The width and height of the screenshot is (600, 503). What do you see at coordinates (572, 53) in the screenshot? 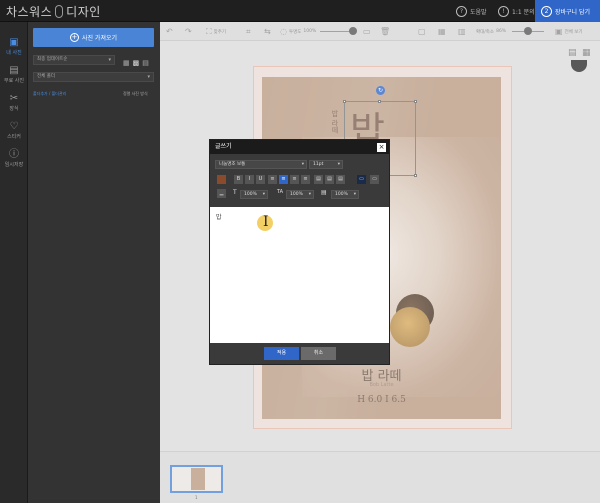
I see `save-icon: ▤` at bounding box center [572, 53].